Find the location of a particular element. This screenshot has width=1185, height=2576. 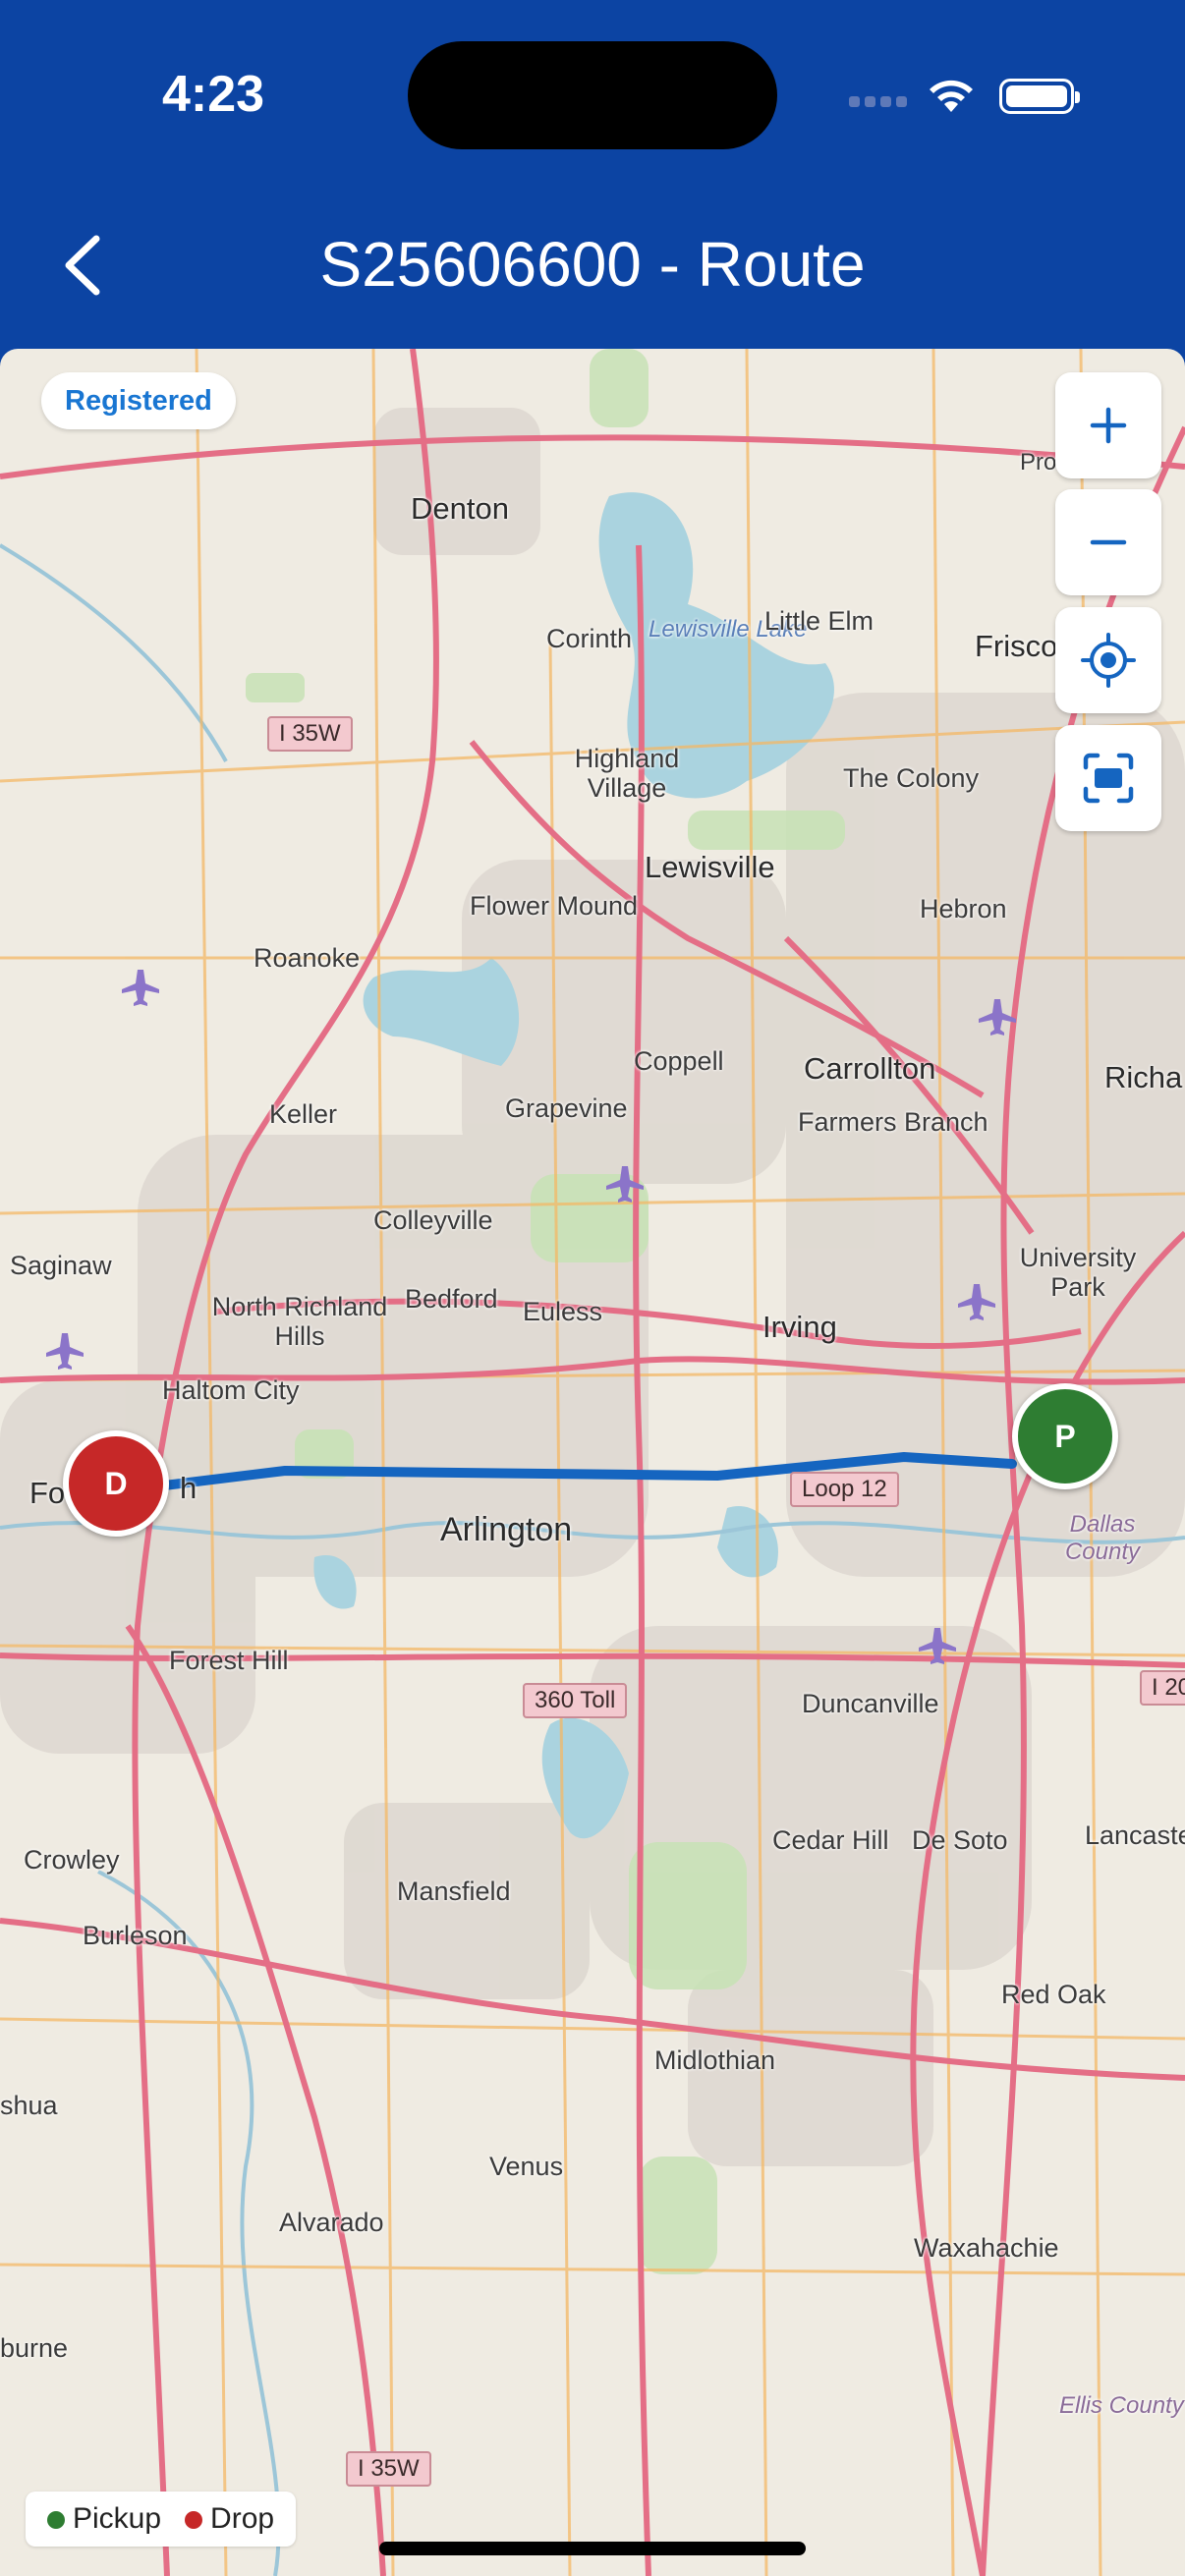

label-haltom-city: Haltom City is located at coordinates (231, 1390).